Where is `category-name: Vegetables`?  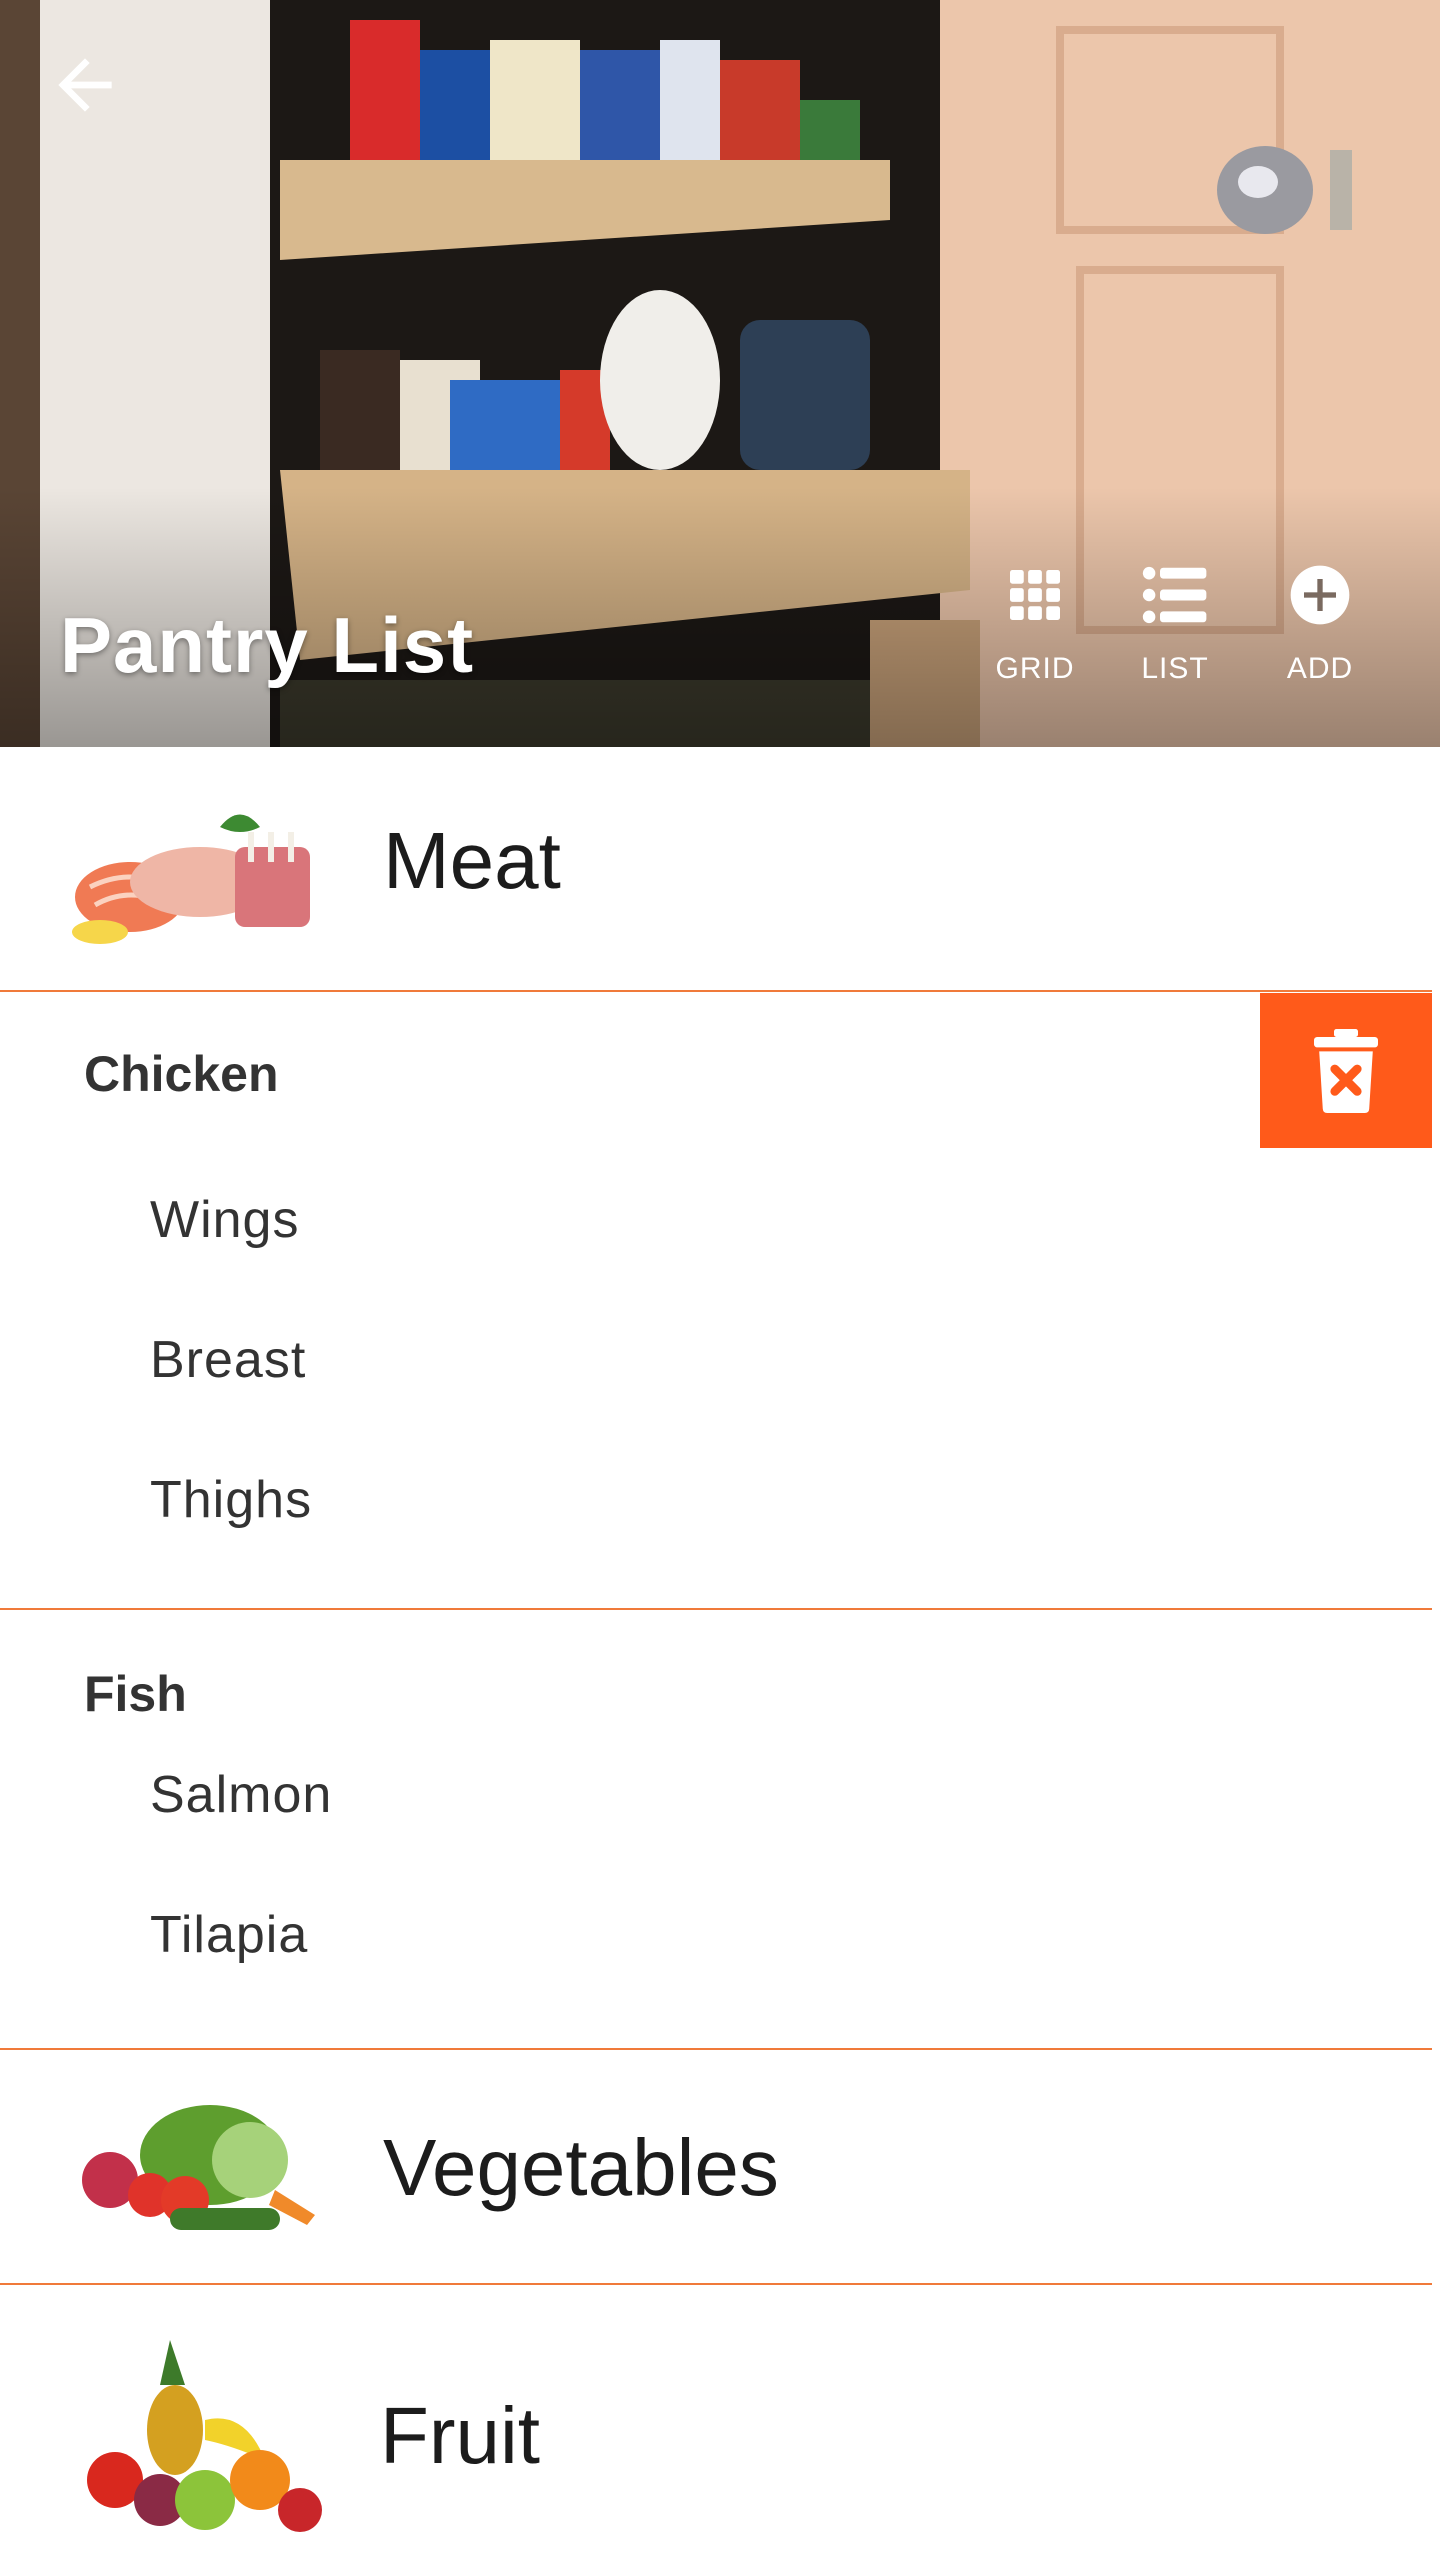 category-name: Vegetables is located at coordinates (581, 2167).